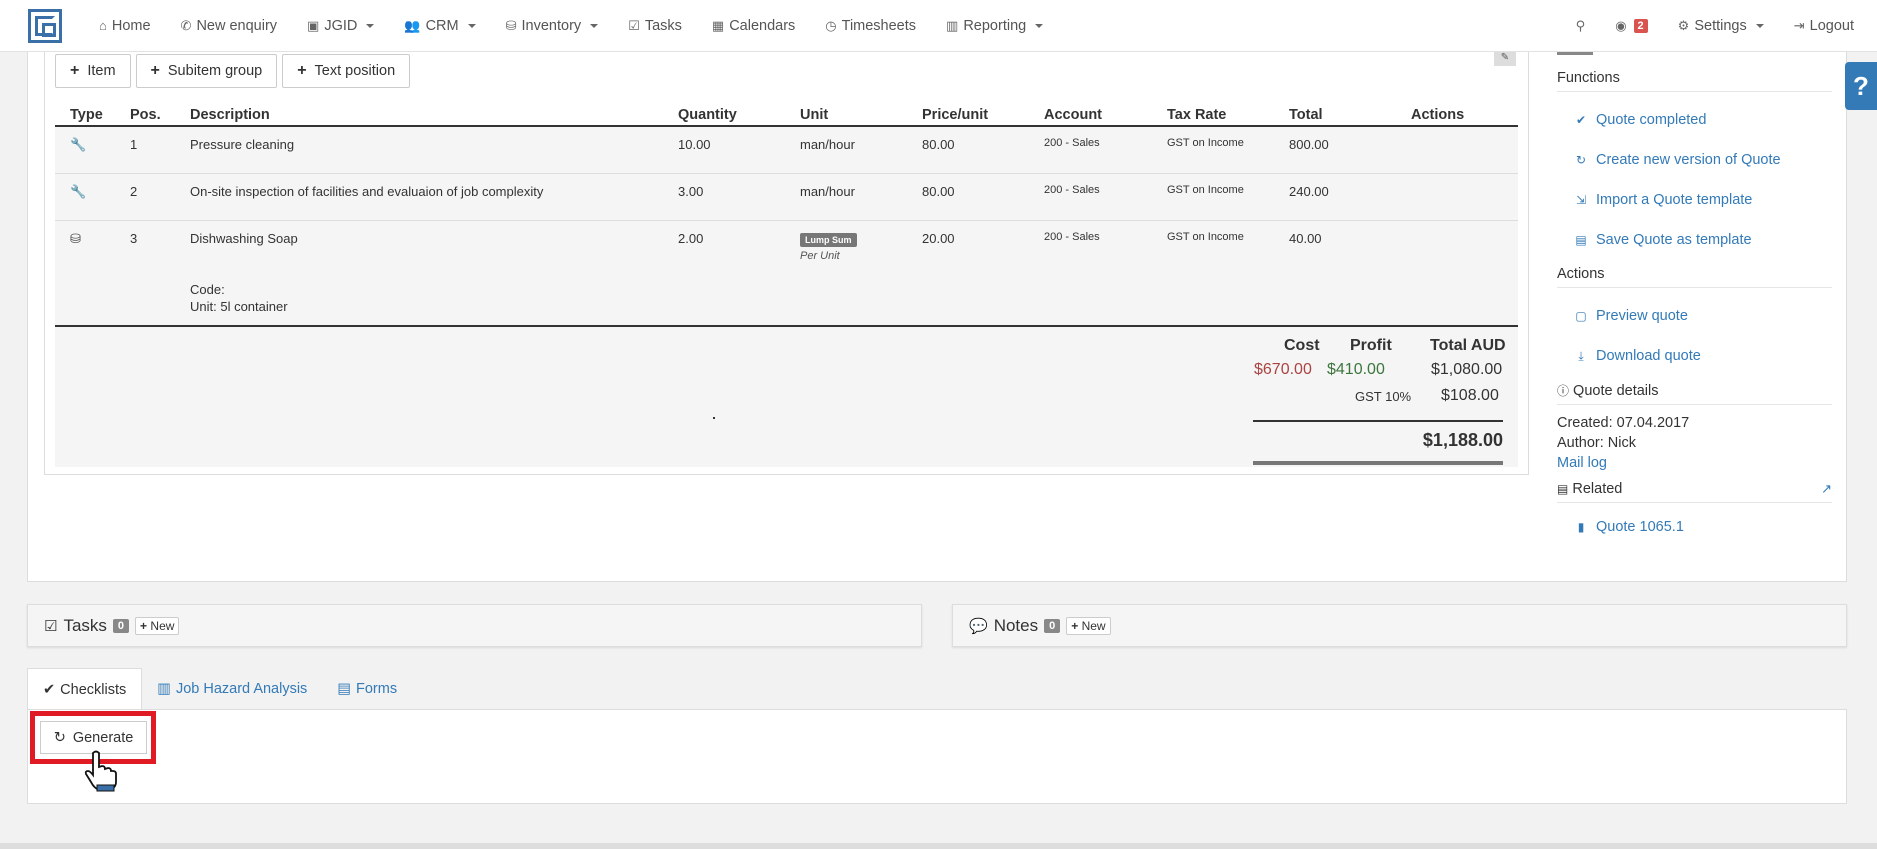  Describe the element at coordinates (1582, 463) in the screenshot. I see `mail-log-link: Mail log` at that location.